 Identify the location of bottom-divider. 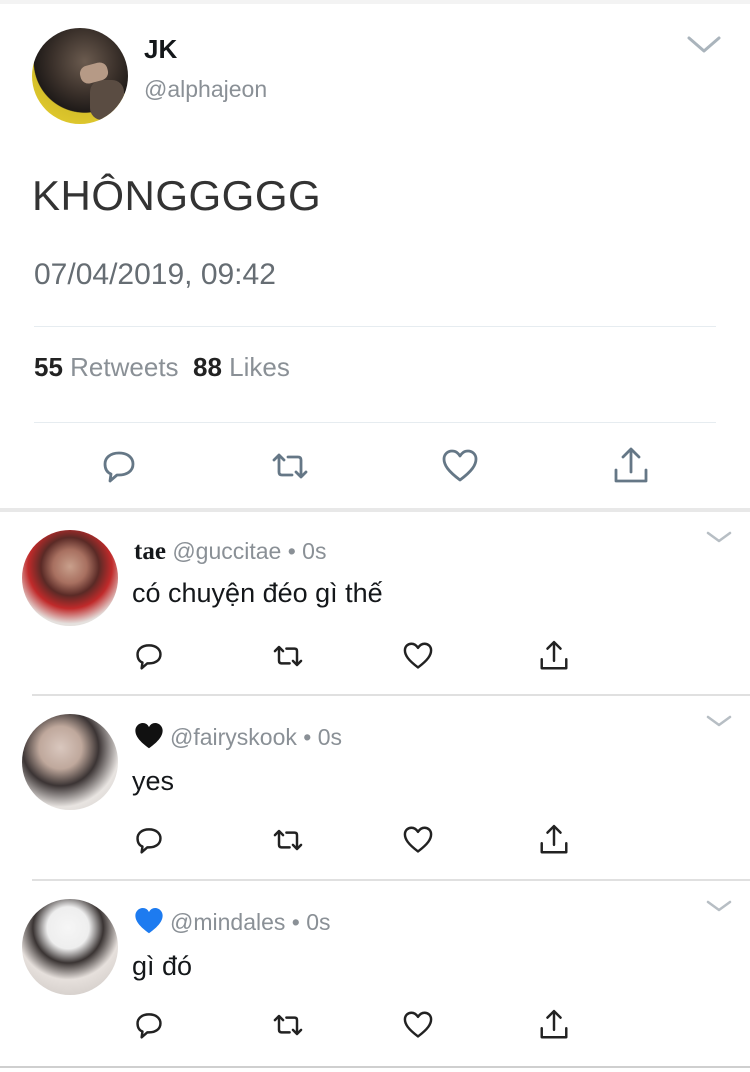
(375, 1067).